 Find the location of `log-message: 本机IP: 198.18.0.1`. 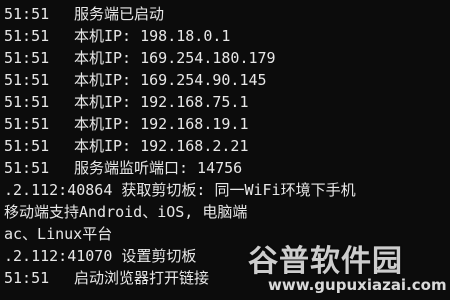

log-message: 本机IP: 198.18.0.1 is located at coordinates (152, 36).